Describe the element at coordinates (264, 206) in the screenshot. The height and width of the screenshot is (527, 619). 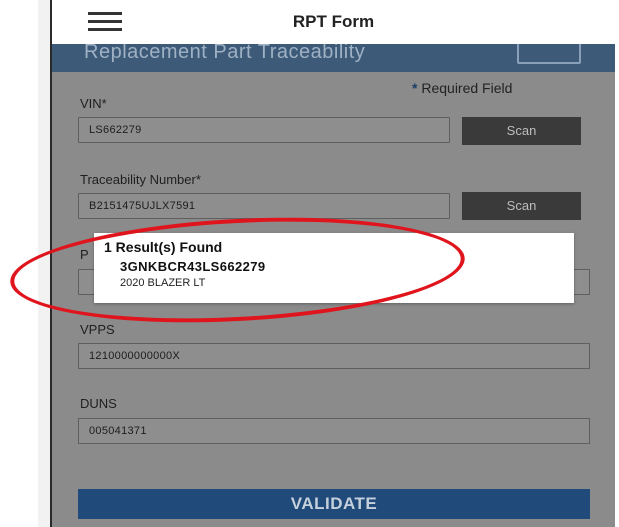
I see `traceability-field: B2151475UJLX7591` at that location.